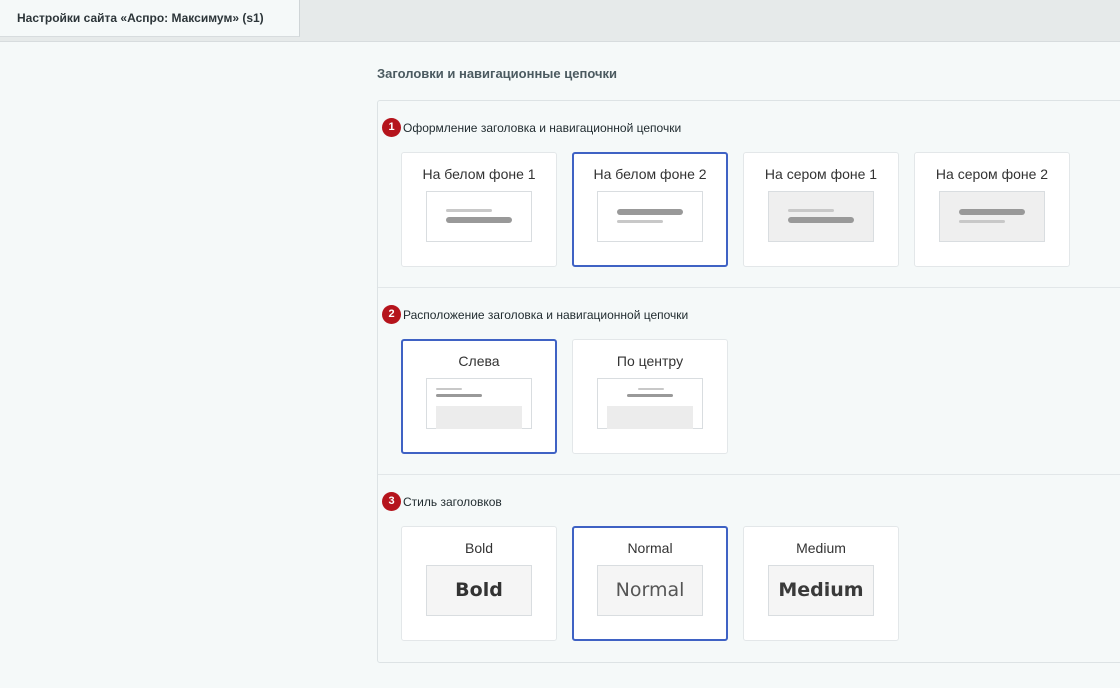 Image resolution: width=1120 pixels, height=688 pixels. Describe the element at coordinates (391, 314) in the screenshot. I see `section-number-badge: 2` at that location.